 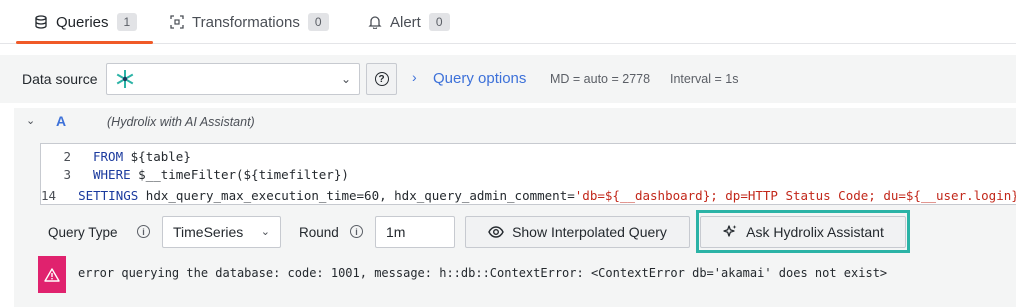 I want to click on hydrolix-logo-icon, so click(x=125, y=79).